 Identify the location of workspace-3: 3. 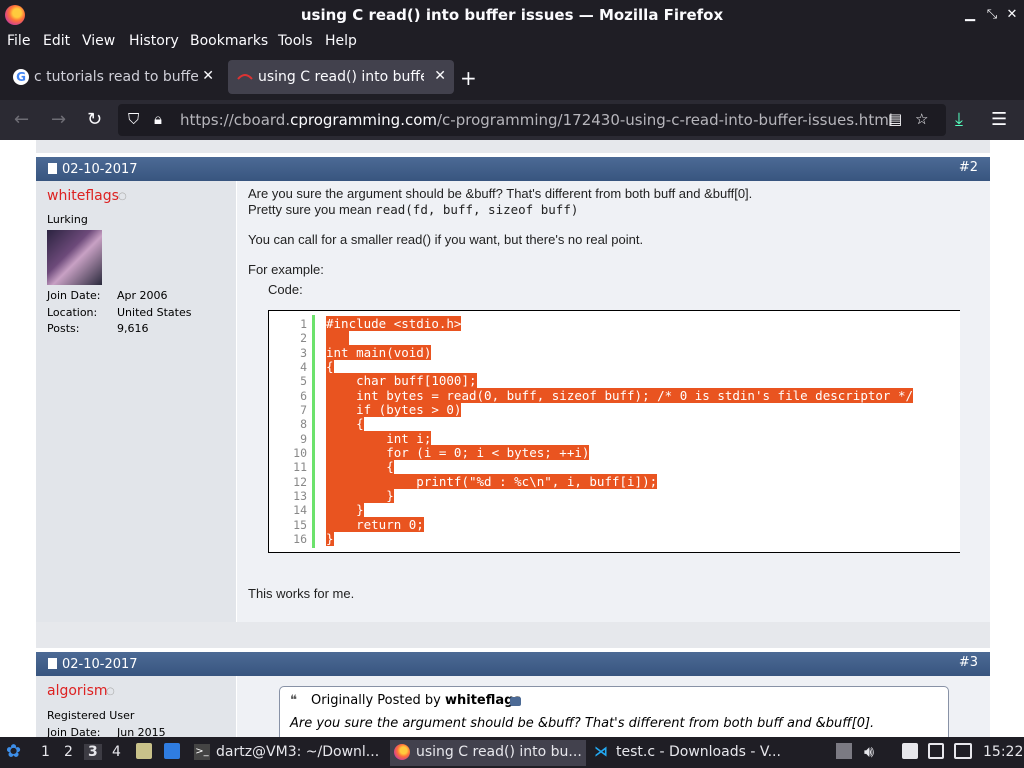
(93, 752).